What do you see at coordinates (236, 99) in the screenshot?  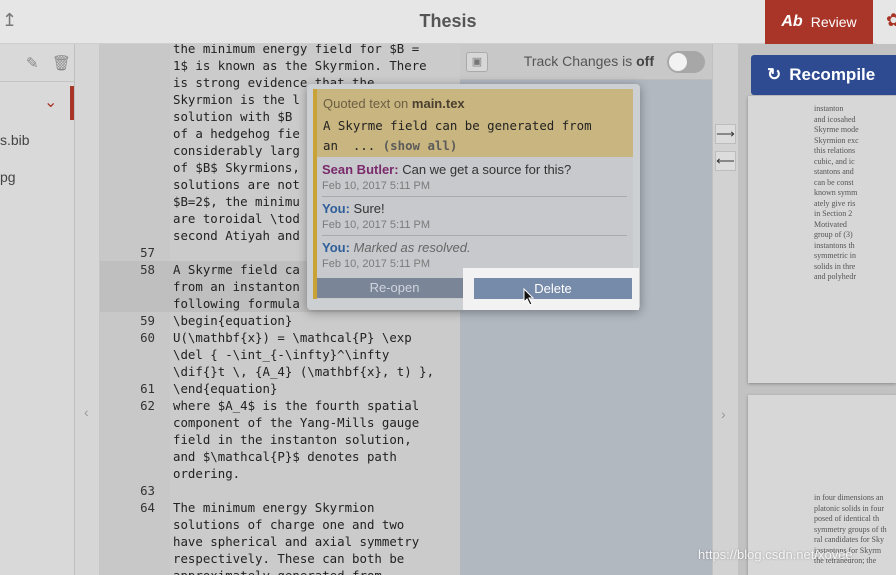 I see `line-text: Skyrmion is the l` at bounding box center [236, 99].